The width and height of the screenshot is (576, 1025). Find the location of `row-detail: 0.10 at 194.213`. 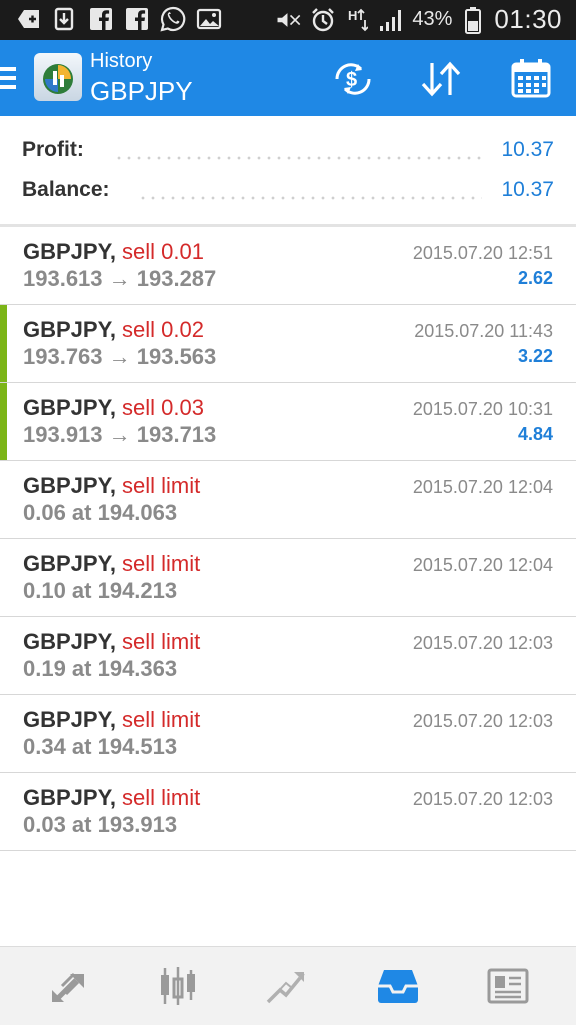

row-detail: 0.10 at 194.213 is located at coordinates (100, 590).